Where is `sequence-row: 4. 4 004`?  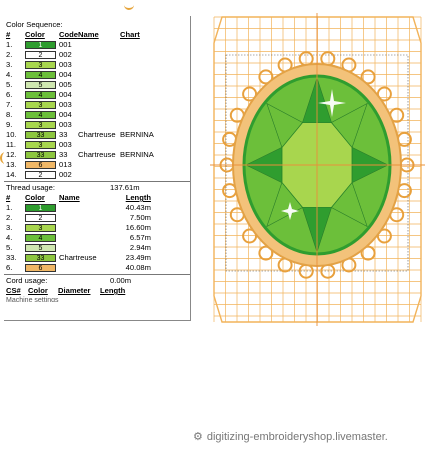 sequence-row: 4. 4 004 is located at coordinates (97, 75).